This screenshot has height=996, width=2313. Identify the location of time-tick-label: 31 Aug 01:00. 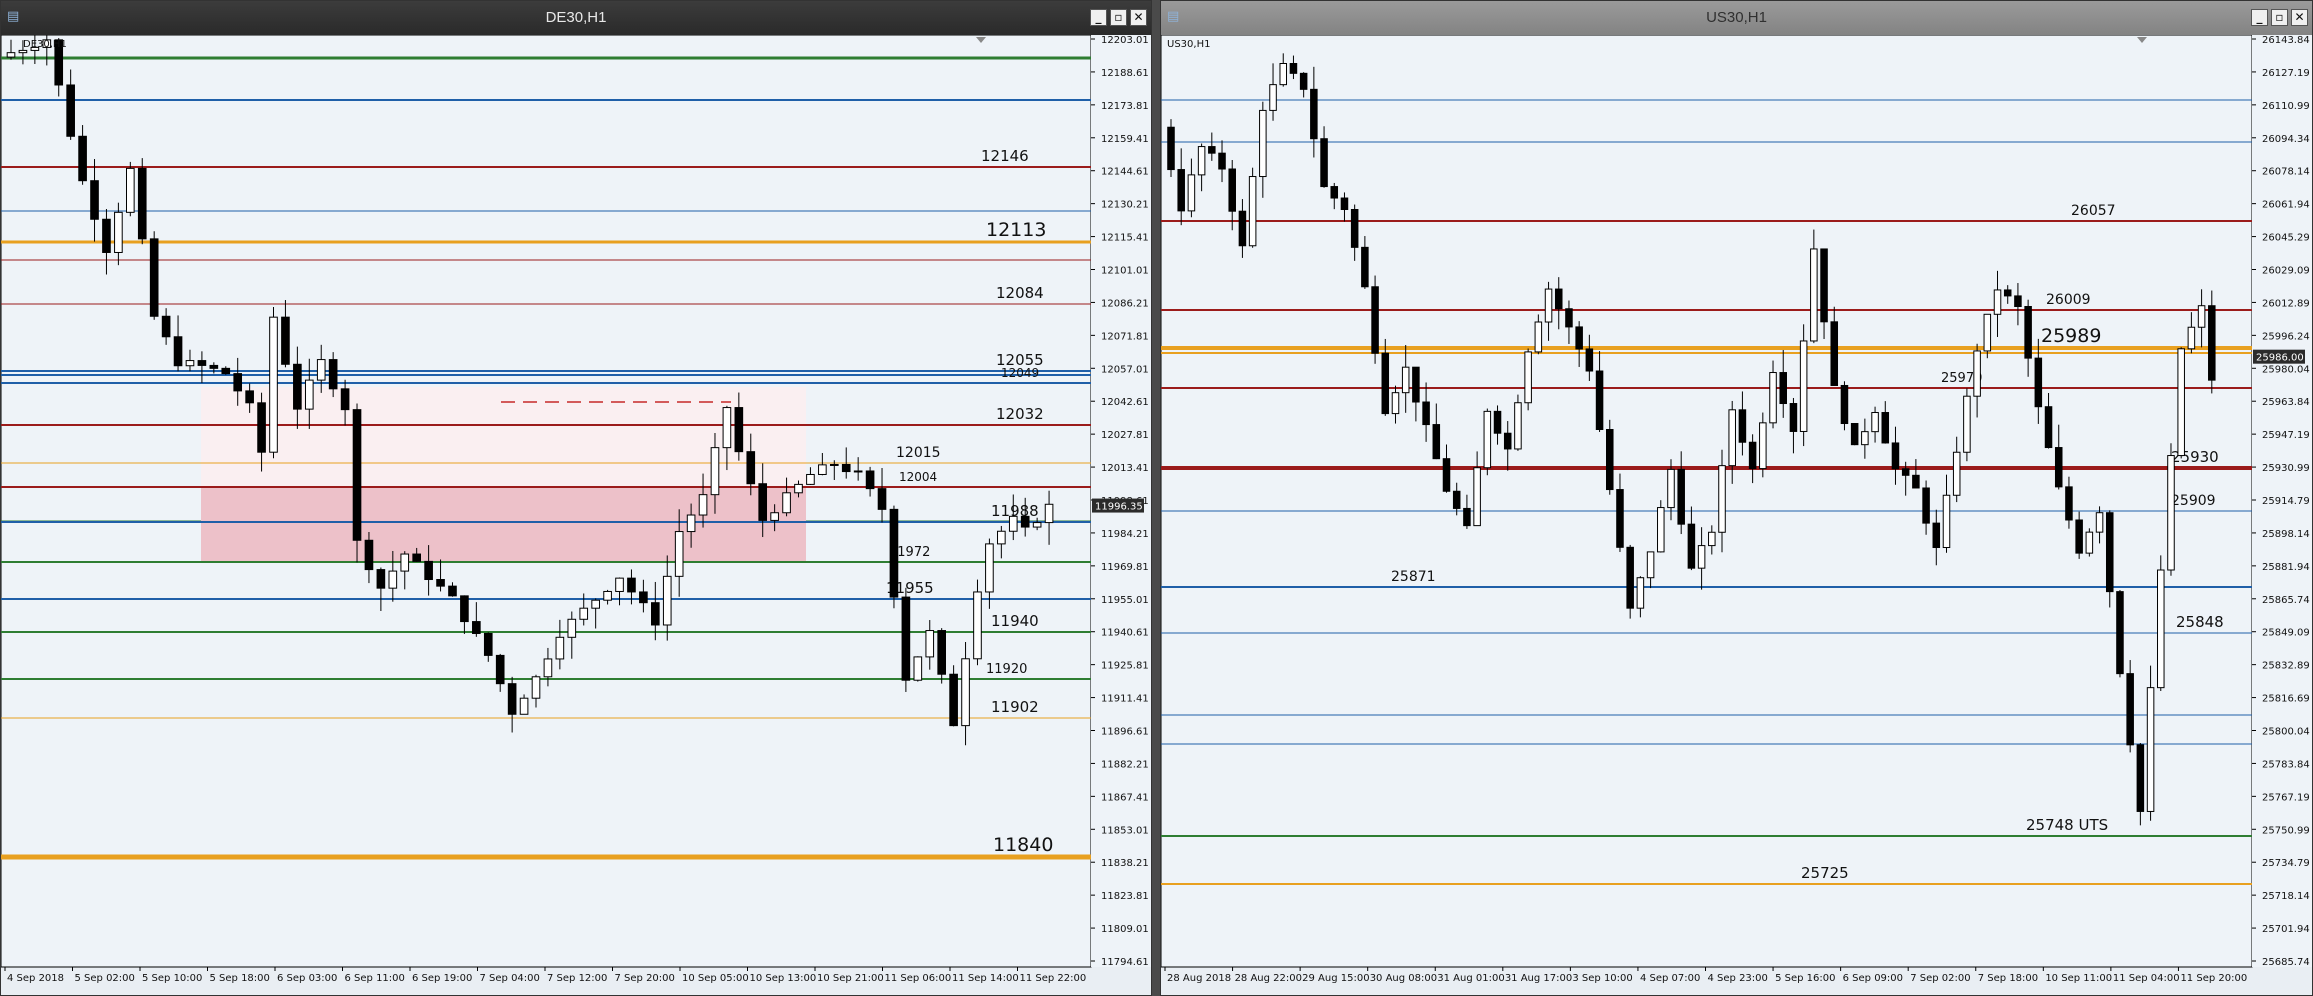
(1470, 978).